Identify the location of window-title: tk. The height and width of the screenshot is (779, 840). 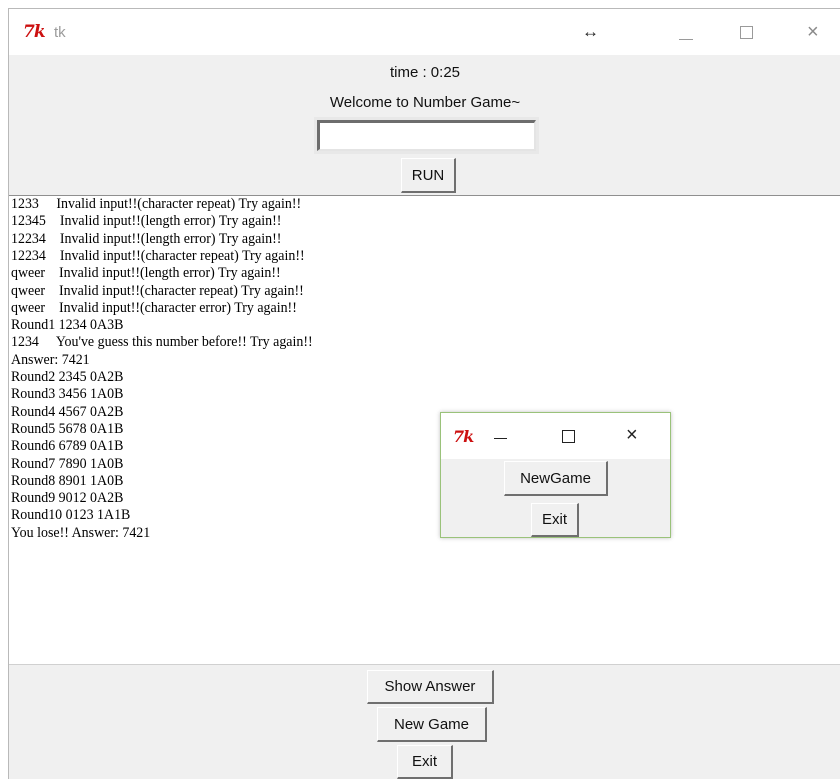
(60, 32).